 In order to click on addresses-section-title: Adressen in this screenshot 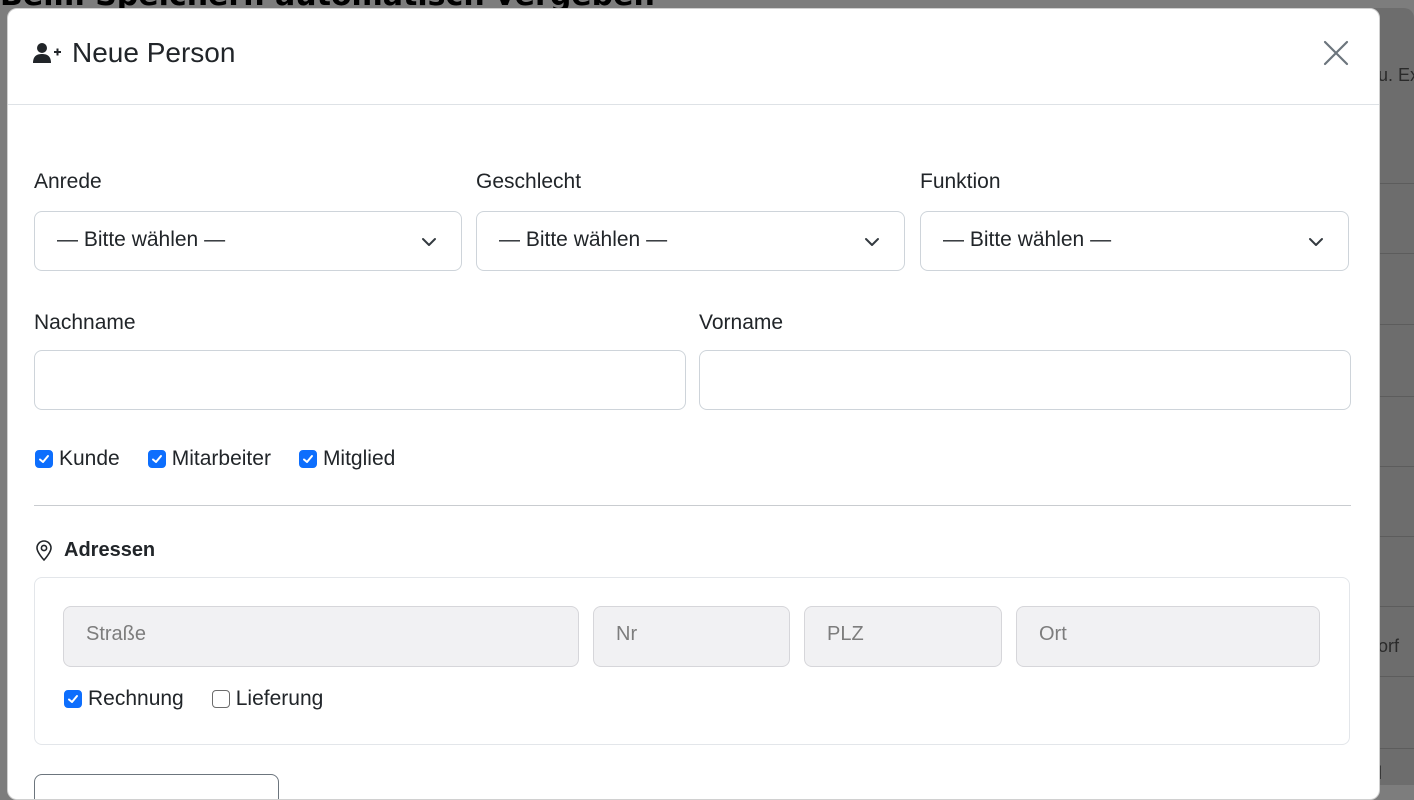, I will do `click(94, 550)`.